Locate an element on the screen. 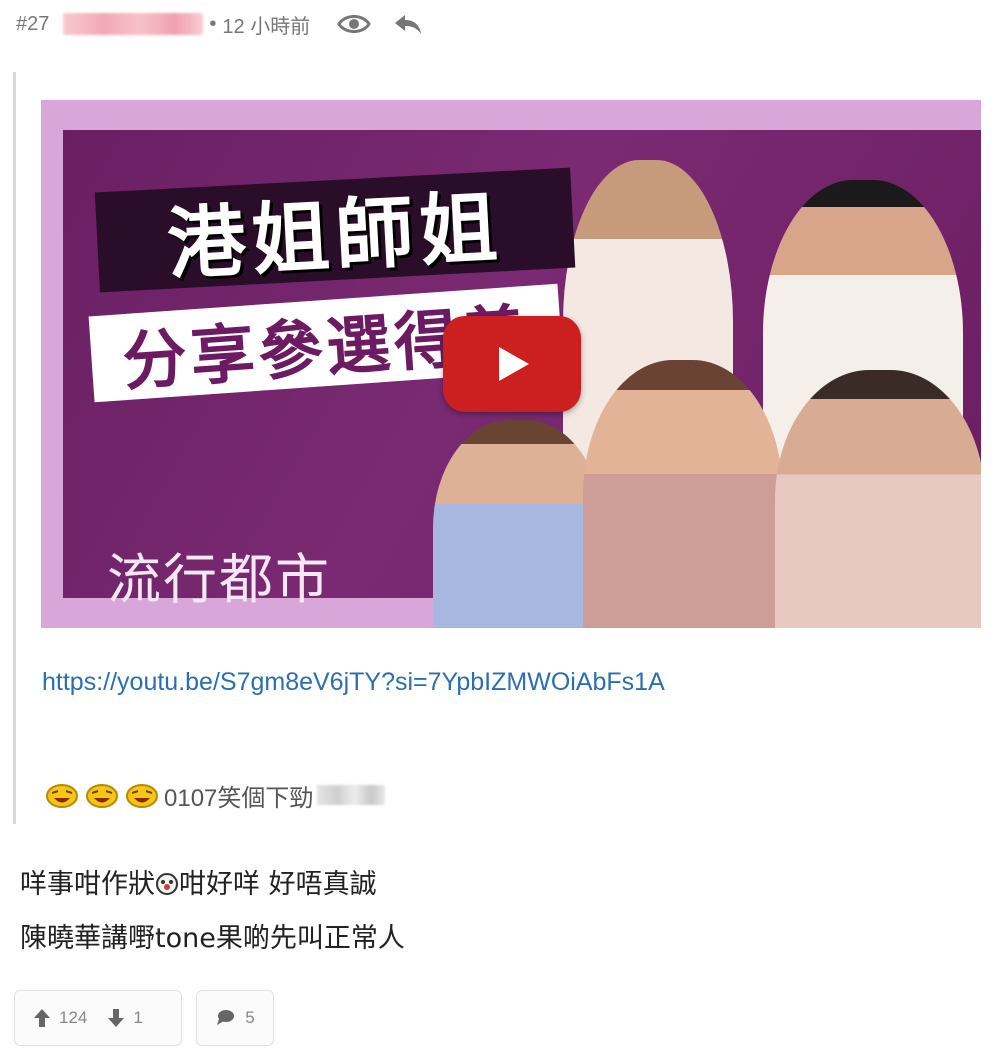  face-emoji-icon is located at coordinates (167, 884).